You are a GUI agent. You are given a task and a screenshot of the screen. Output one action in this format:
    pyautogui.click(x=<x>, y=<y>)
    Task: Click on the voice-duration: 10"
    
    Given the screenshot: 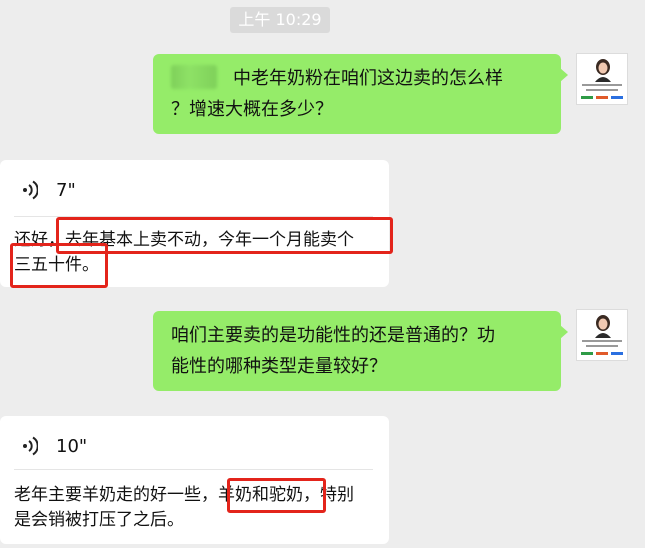 What is the action you would take?
    pyautogui.click(x=72, y=446)
    